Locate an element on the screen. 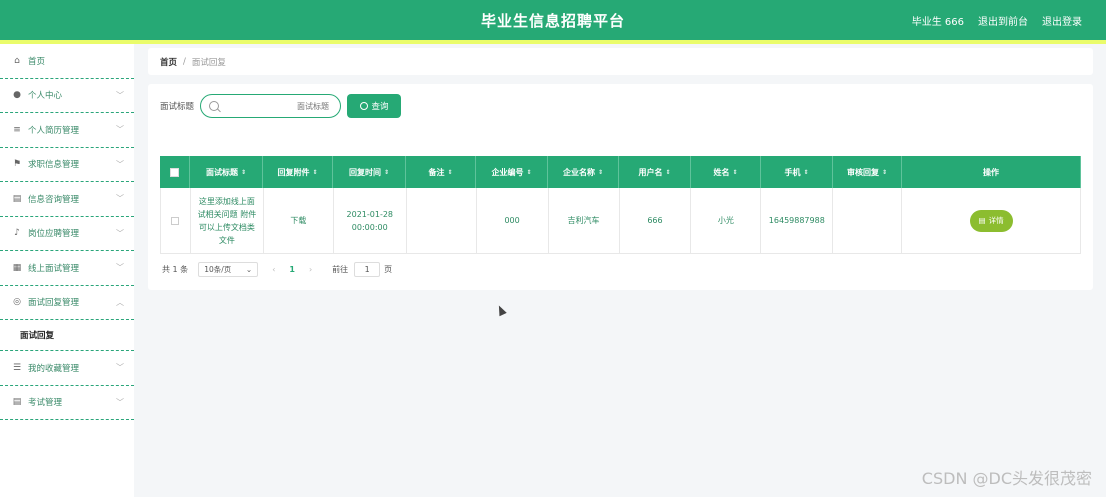 The width and height of the screenshot is (1106, 497). logout-link: 退出登录 is located at coordinates (1062, 20).